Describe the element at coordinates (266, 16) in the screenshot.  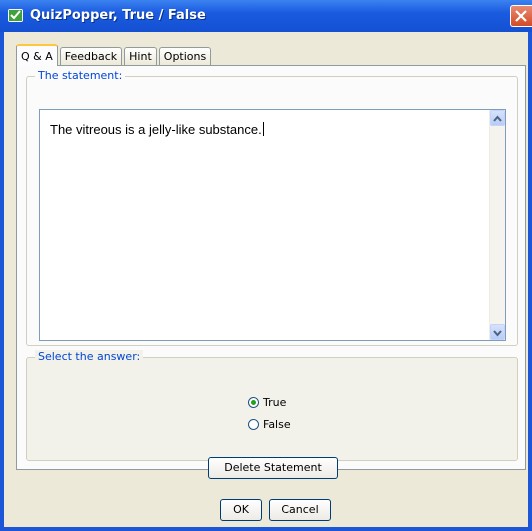
I see `title-bar: QuizPopper, True / False` at that location.